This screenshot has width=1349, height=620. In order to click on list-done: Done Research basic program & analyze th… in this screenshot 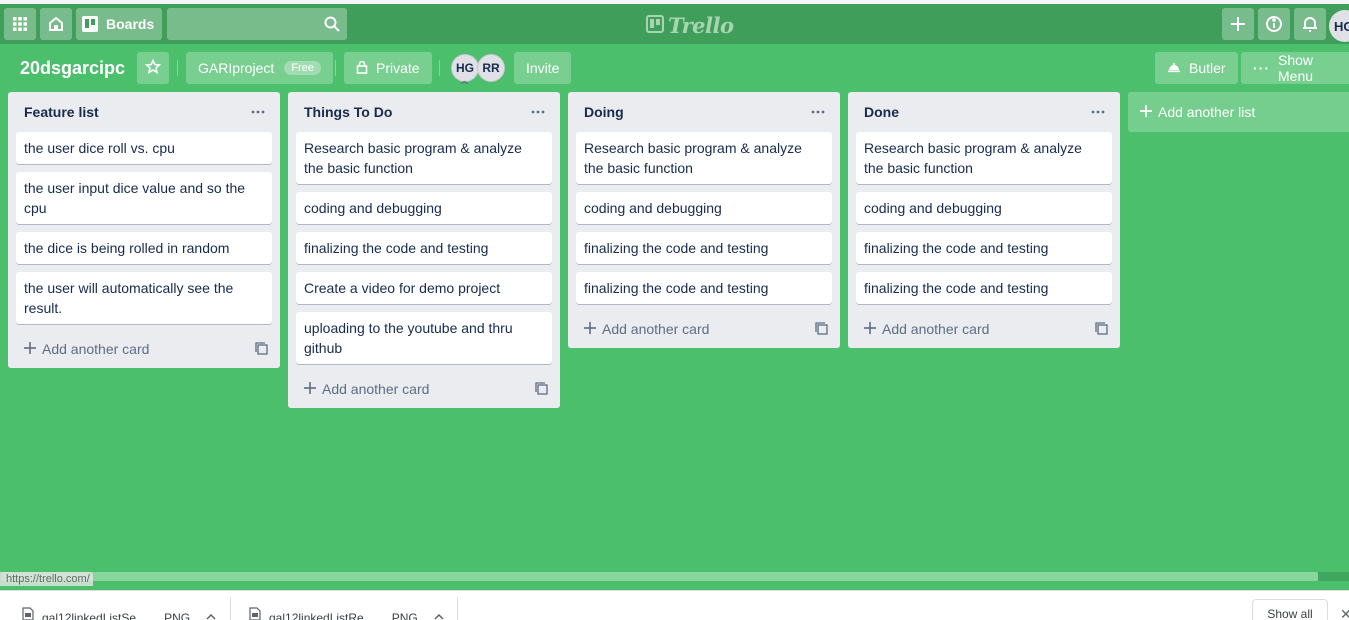, I will do `click(984, 220)`.